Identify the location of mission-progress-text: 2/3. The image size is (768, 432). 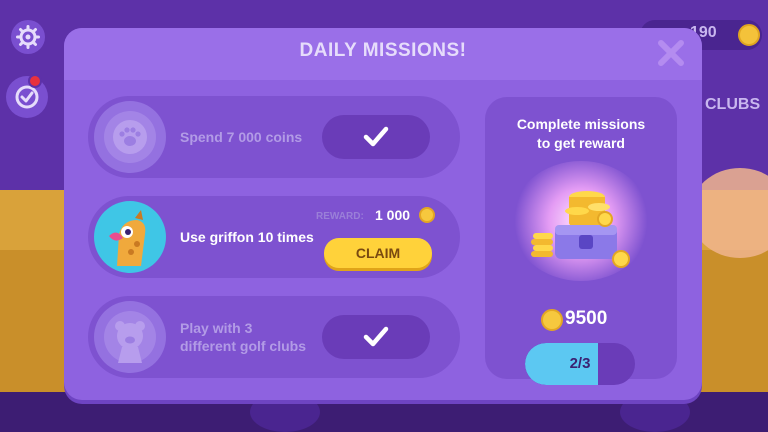
(580, 363).